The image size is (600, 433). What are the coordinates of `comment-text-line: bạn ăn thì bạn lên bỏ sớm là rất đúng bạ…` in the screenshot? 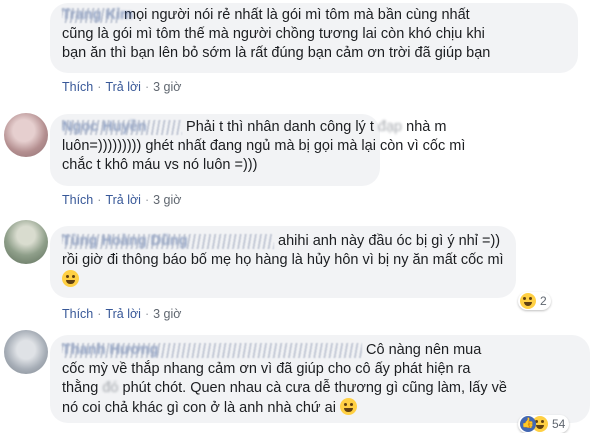 It's located at (276, 53).